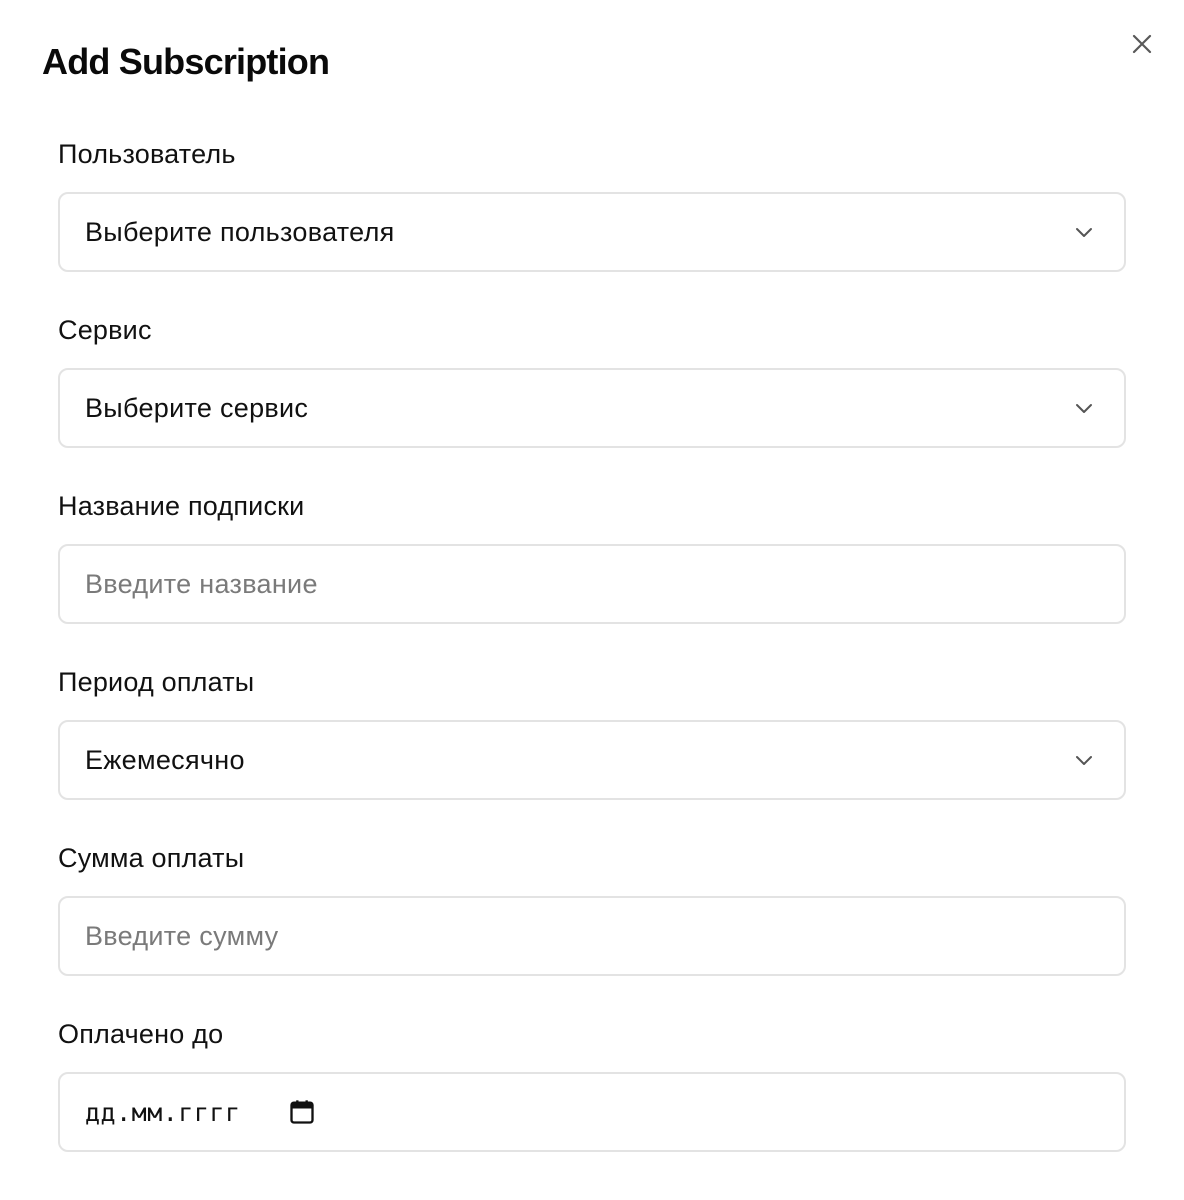  I want to click on user-select-value: Выберите пользователя, so click(240, 232).